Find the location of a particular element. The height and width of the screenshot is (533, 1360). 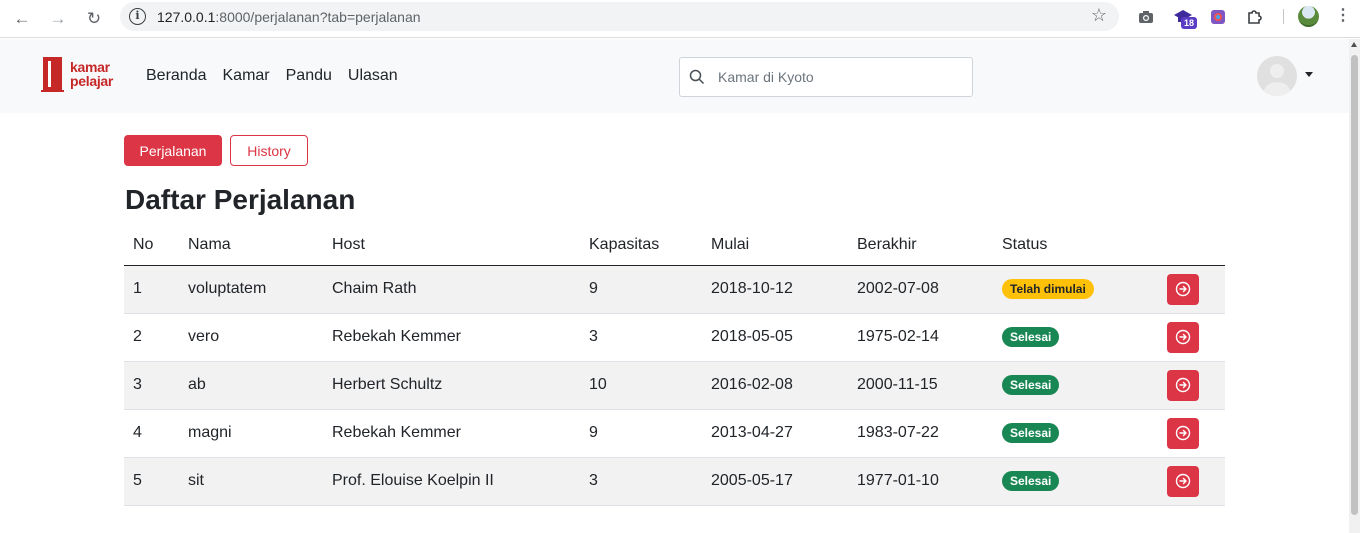

scroll-up-arrow-icon is located at coordinates (1354, 44).